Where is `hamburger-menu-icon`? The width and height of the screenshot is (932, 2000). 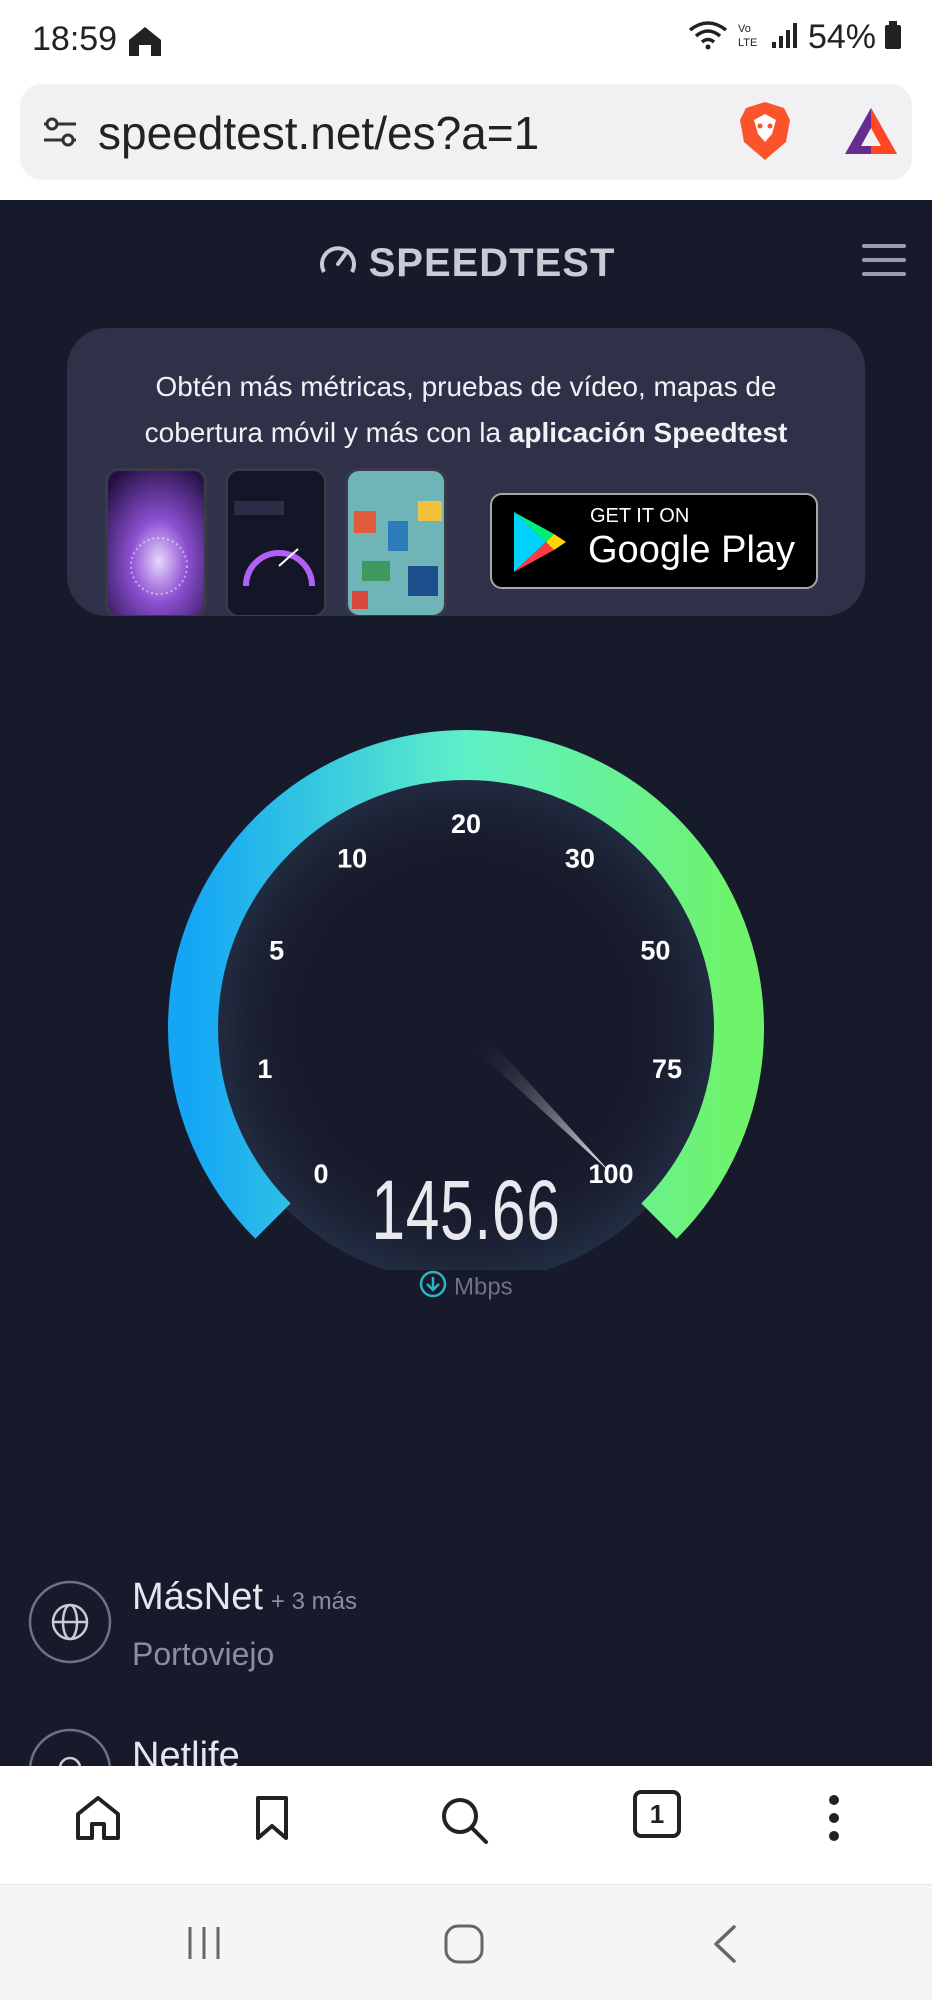
hamburger-menu-icon is located at coordinates (884, 262).